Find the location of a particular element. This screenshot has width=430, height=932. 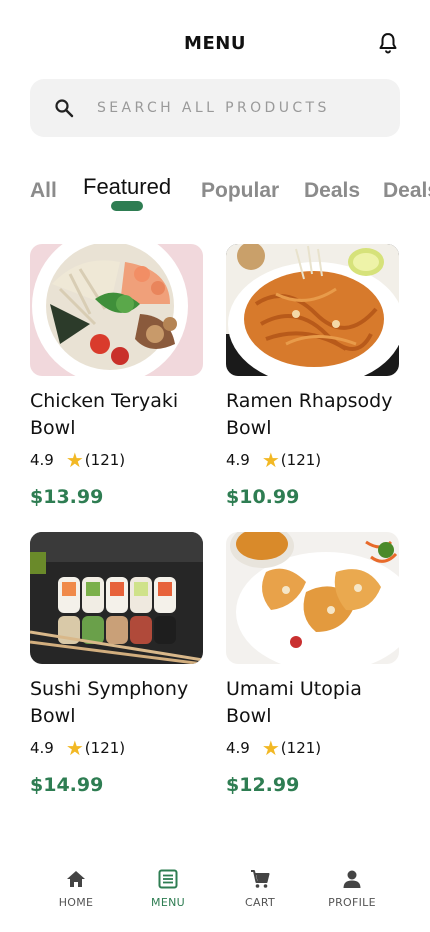

tab-all: All is located at coordinates (43, 191).